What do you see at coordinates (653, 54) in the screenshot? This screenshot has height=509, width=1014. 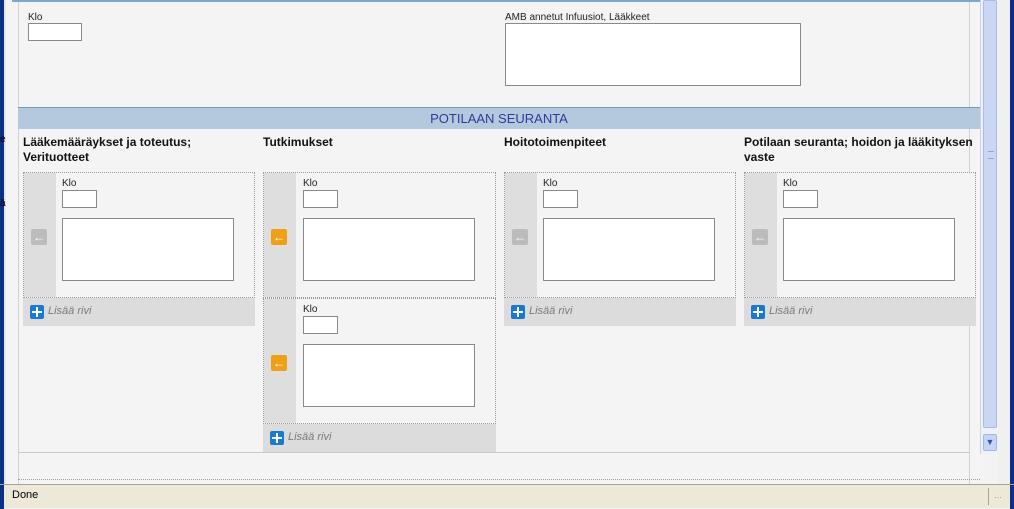 I see `amb-textarea` at bounding box center [653, 54].